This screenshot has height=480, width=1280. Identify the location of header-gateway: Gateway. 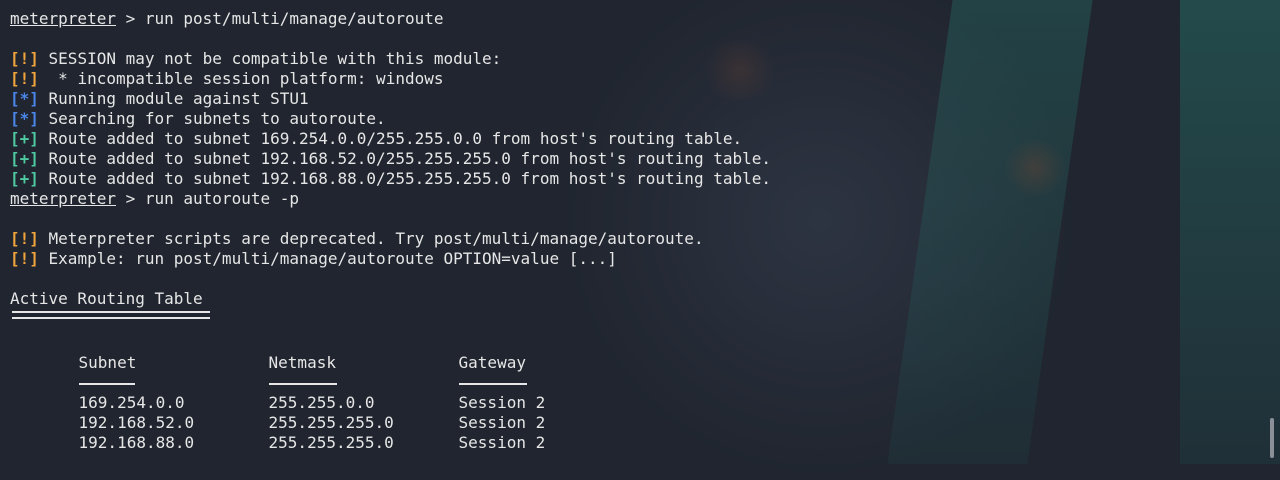
(492, 362).